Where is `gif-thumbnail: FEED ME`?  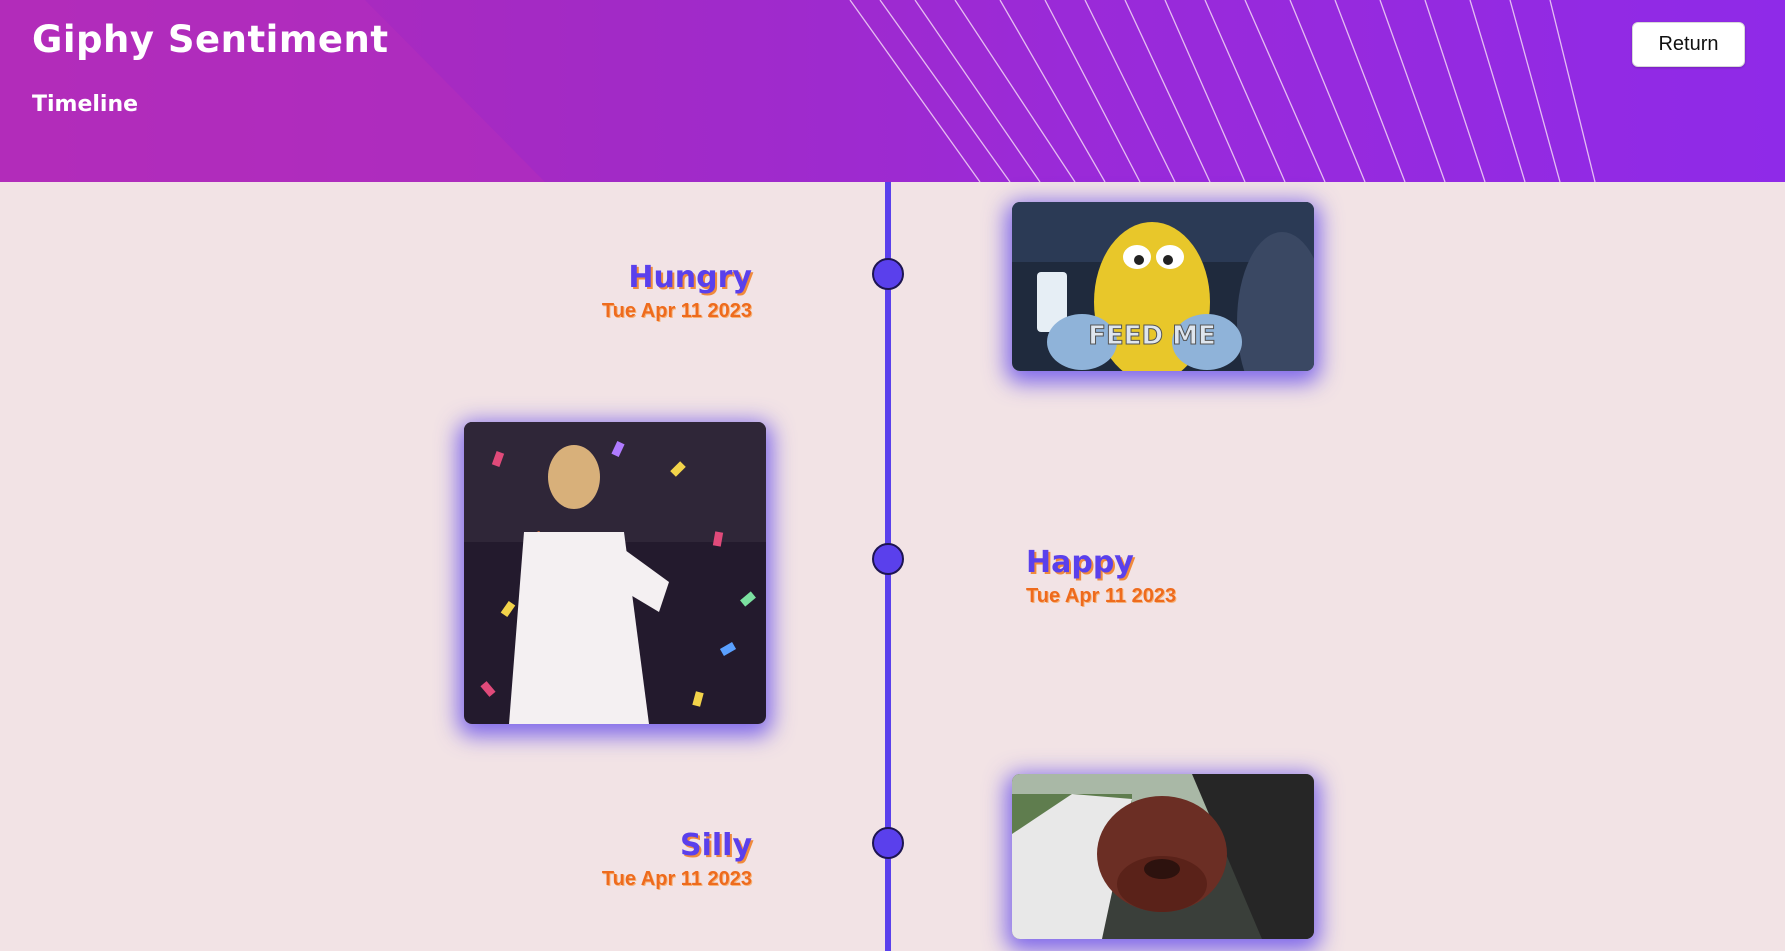 gif-thumbnail: FEED ME is located at coordinates (1163, 286).